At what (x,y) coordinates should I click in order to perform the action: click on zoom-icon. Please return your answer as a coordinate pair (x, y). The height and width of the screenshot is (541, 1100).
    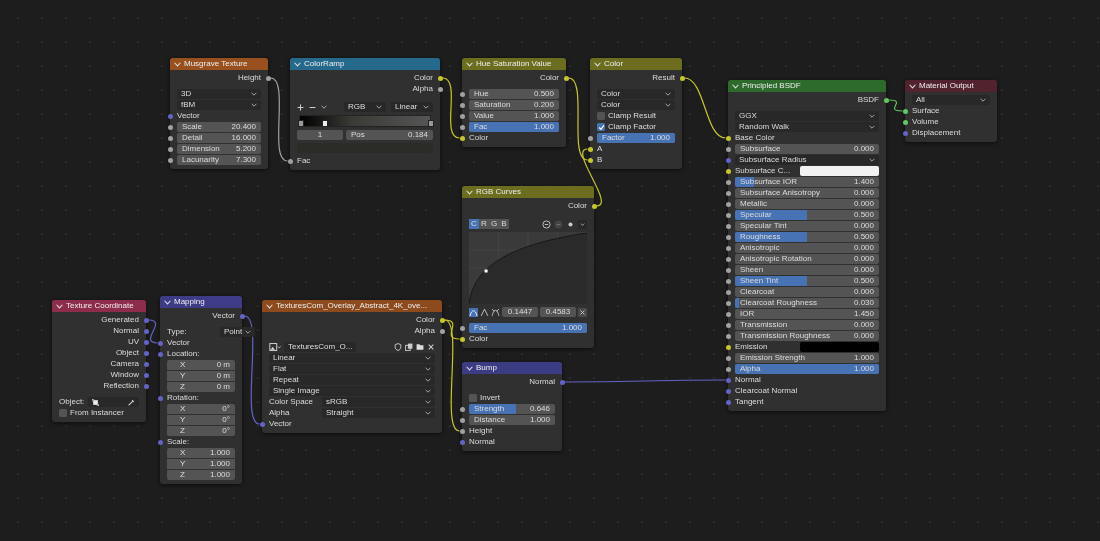
    Looking at the image, I should click on (546, 224).